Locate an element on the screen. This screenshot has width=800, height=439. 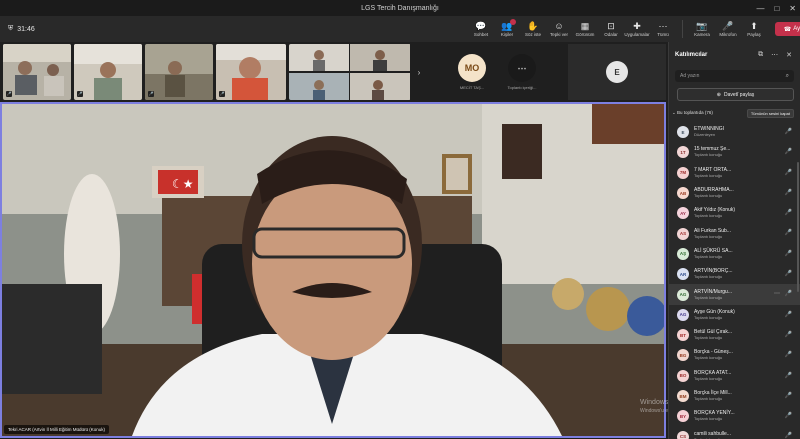
toolbar-button-share: ⬆ Paylaş is located at coordinates (754, 29).